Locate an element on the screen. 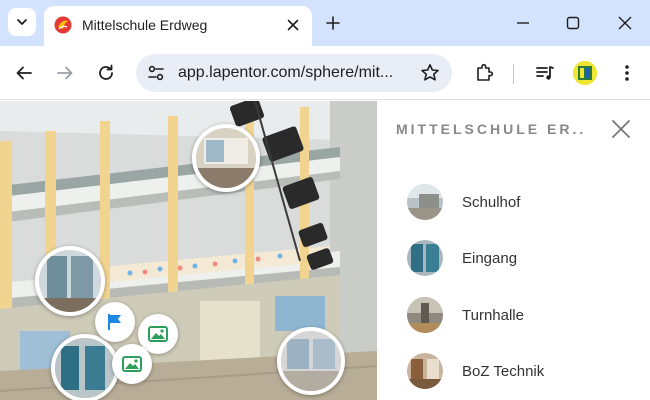 The width and height of the screenshot is (650, 400). tab-title: Mittelschule Erdweg is located at coordinates (145, 25).